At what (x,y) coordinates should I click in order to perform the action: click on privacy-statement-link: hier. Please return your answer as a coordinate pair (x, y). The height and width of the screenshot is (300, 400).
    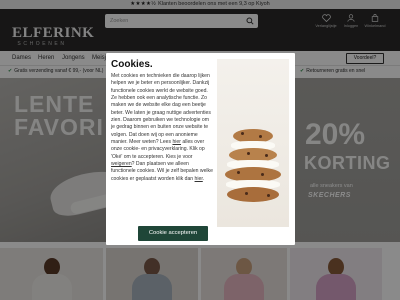
    Looking at the image, I should click on (176, 142).